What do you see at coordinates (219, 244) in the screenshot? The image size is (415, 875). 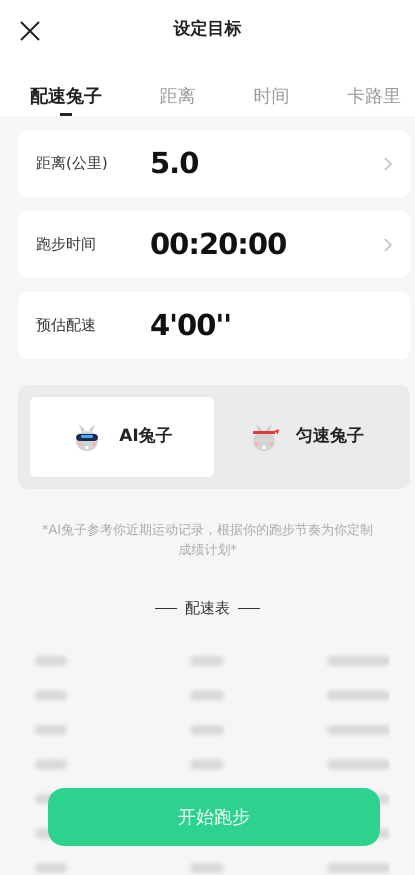 I see `setting-value: 00:20:00` at bounding box center [219, 244].